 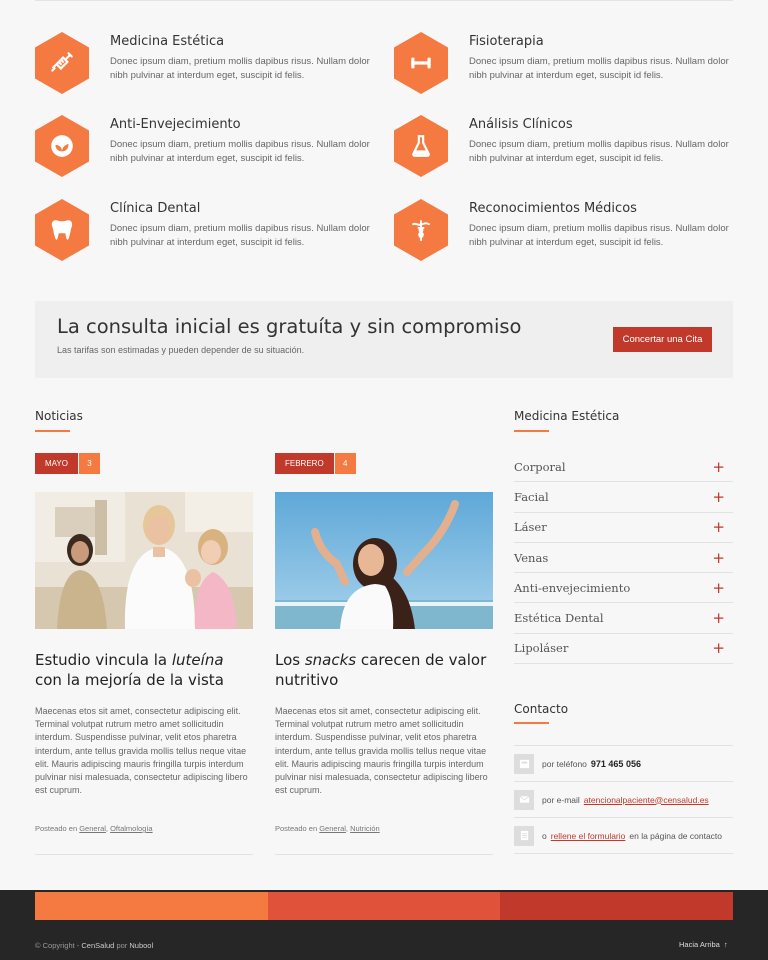 What do you see at coordinates (141, 945) in the screenshot?
I see `author-link: Nubool` at bounding box center [141, 945].